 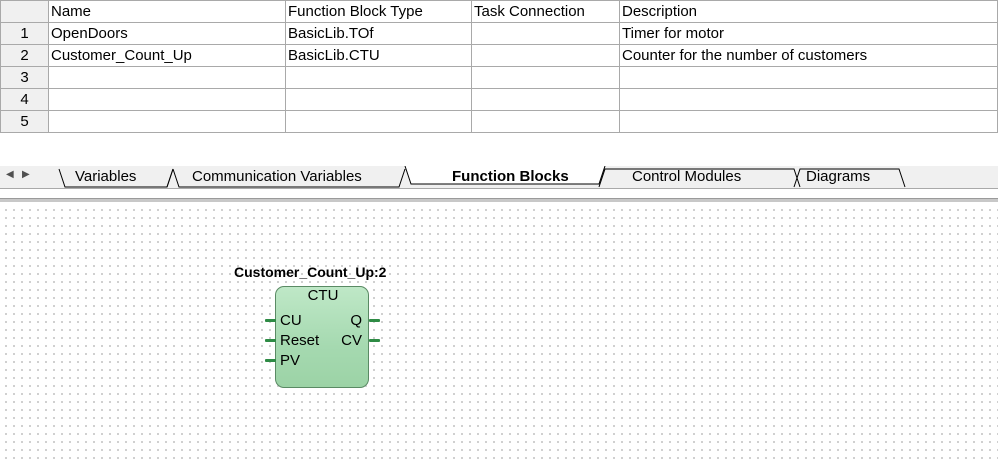 I want to click on type-cell: BasicLib.CTU, so click(x=378, y=55).